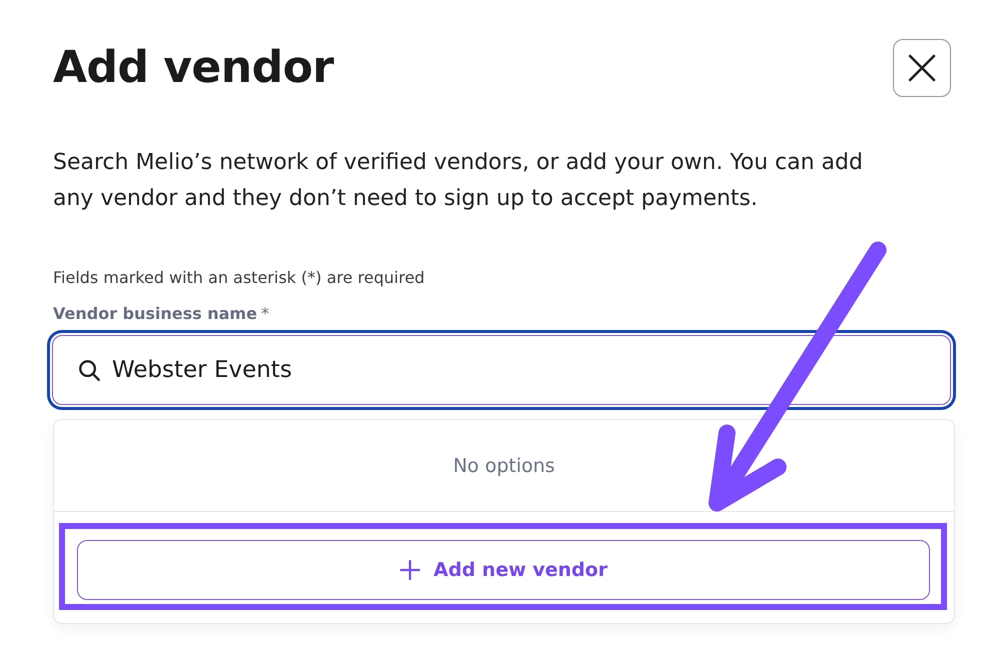 The width and height of the screenshot is (1000, 652). I want to click on dialog-title: Add vendor, so click(193, 68).